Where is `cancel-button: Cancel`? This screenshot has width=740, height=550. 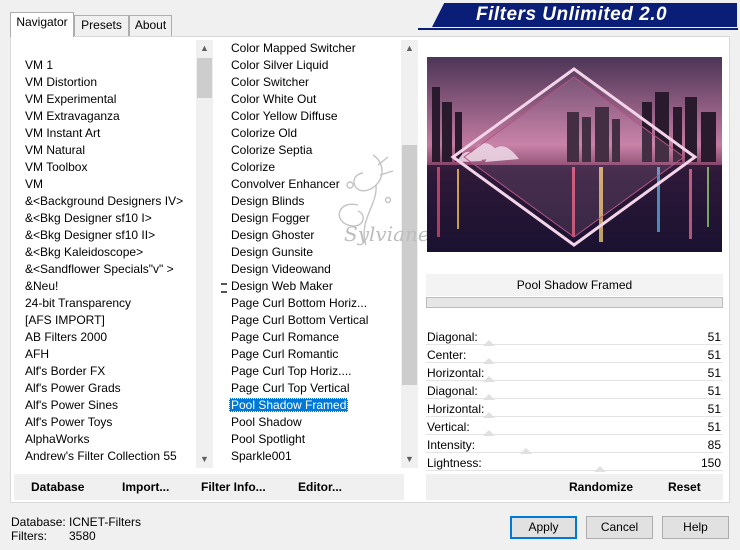
cancel-button: Cancel is located at coordinates (619, 527).